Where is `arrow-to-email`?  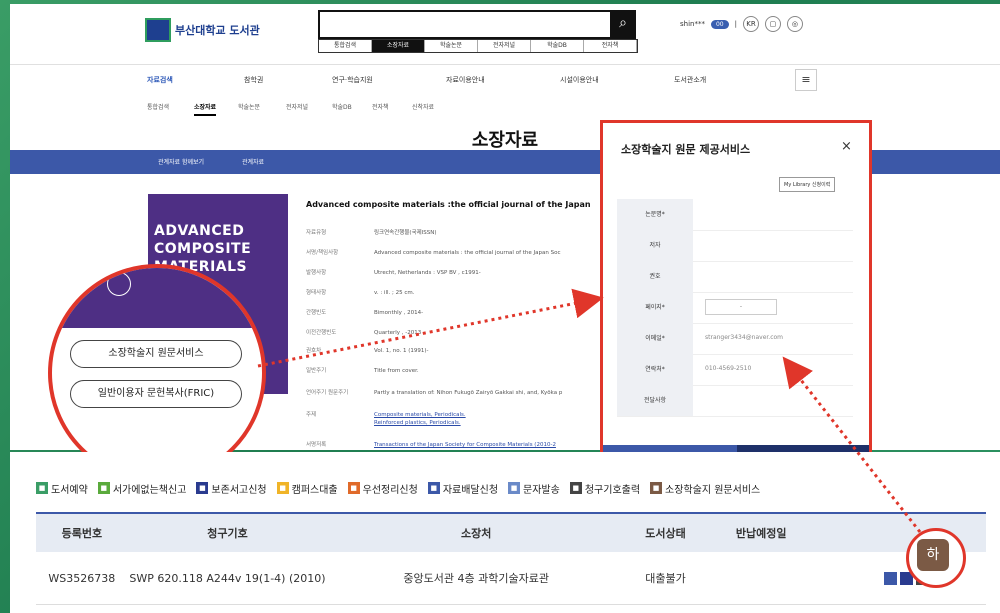
arrow-to-email is located at coordinates (852, 444).